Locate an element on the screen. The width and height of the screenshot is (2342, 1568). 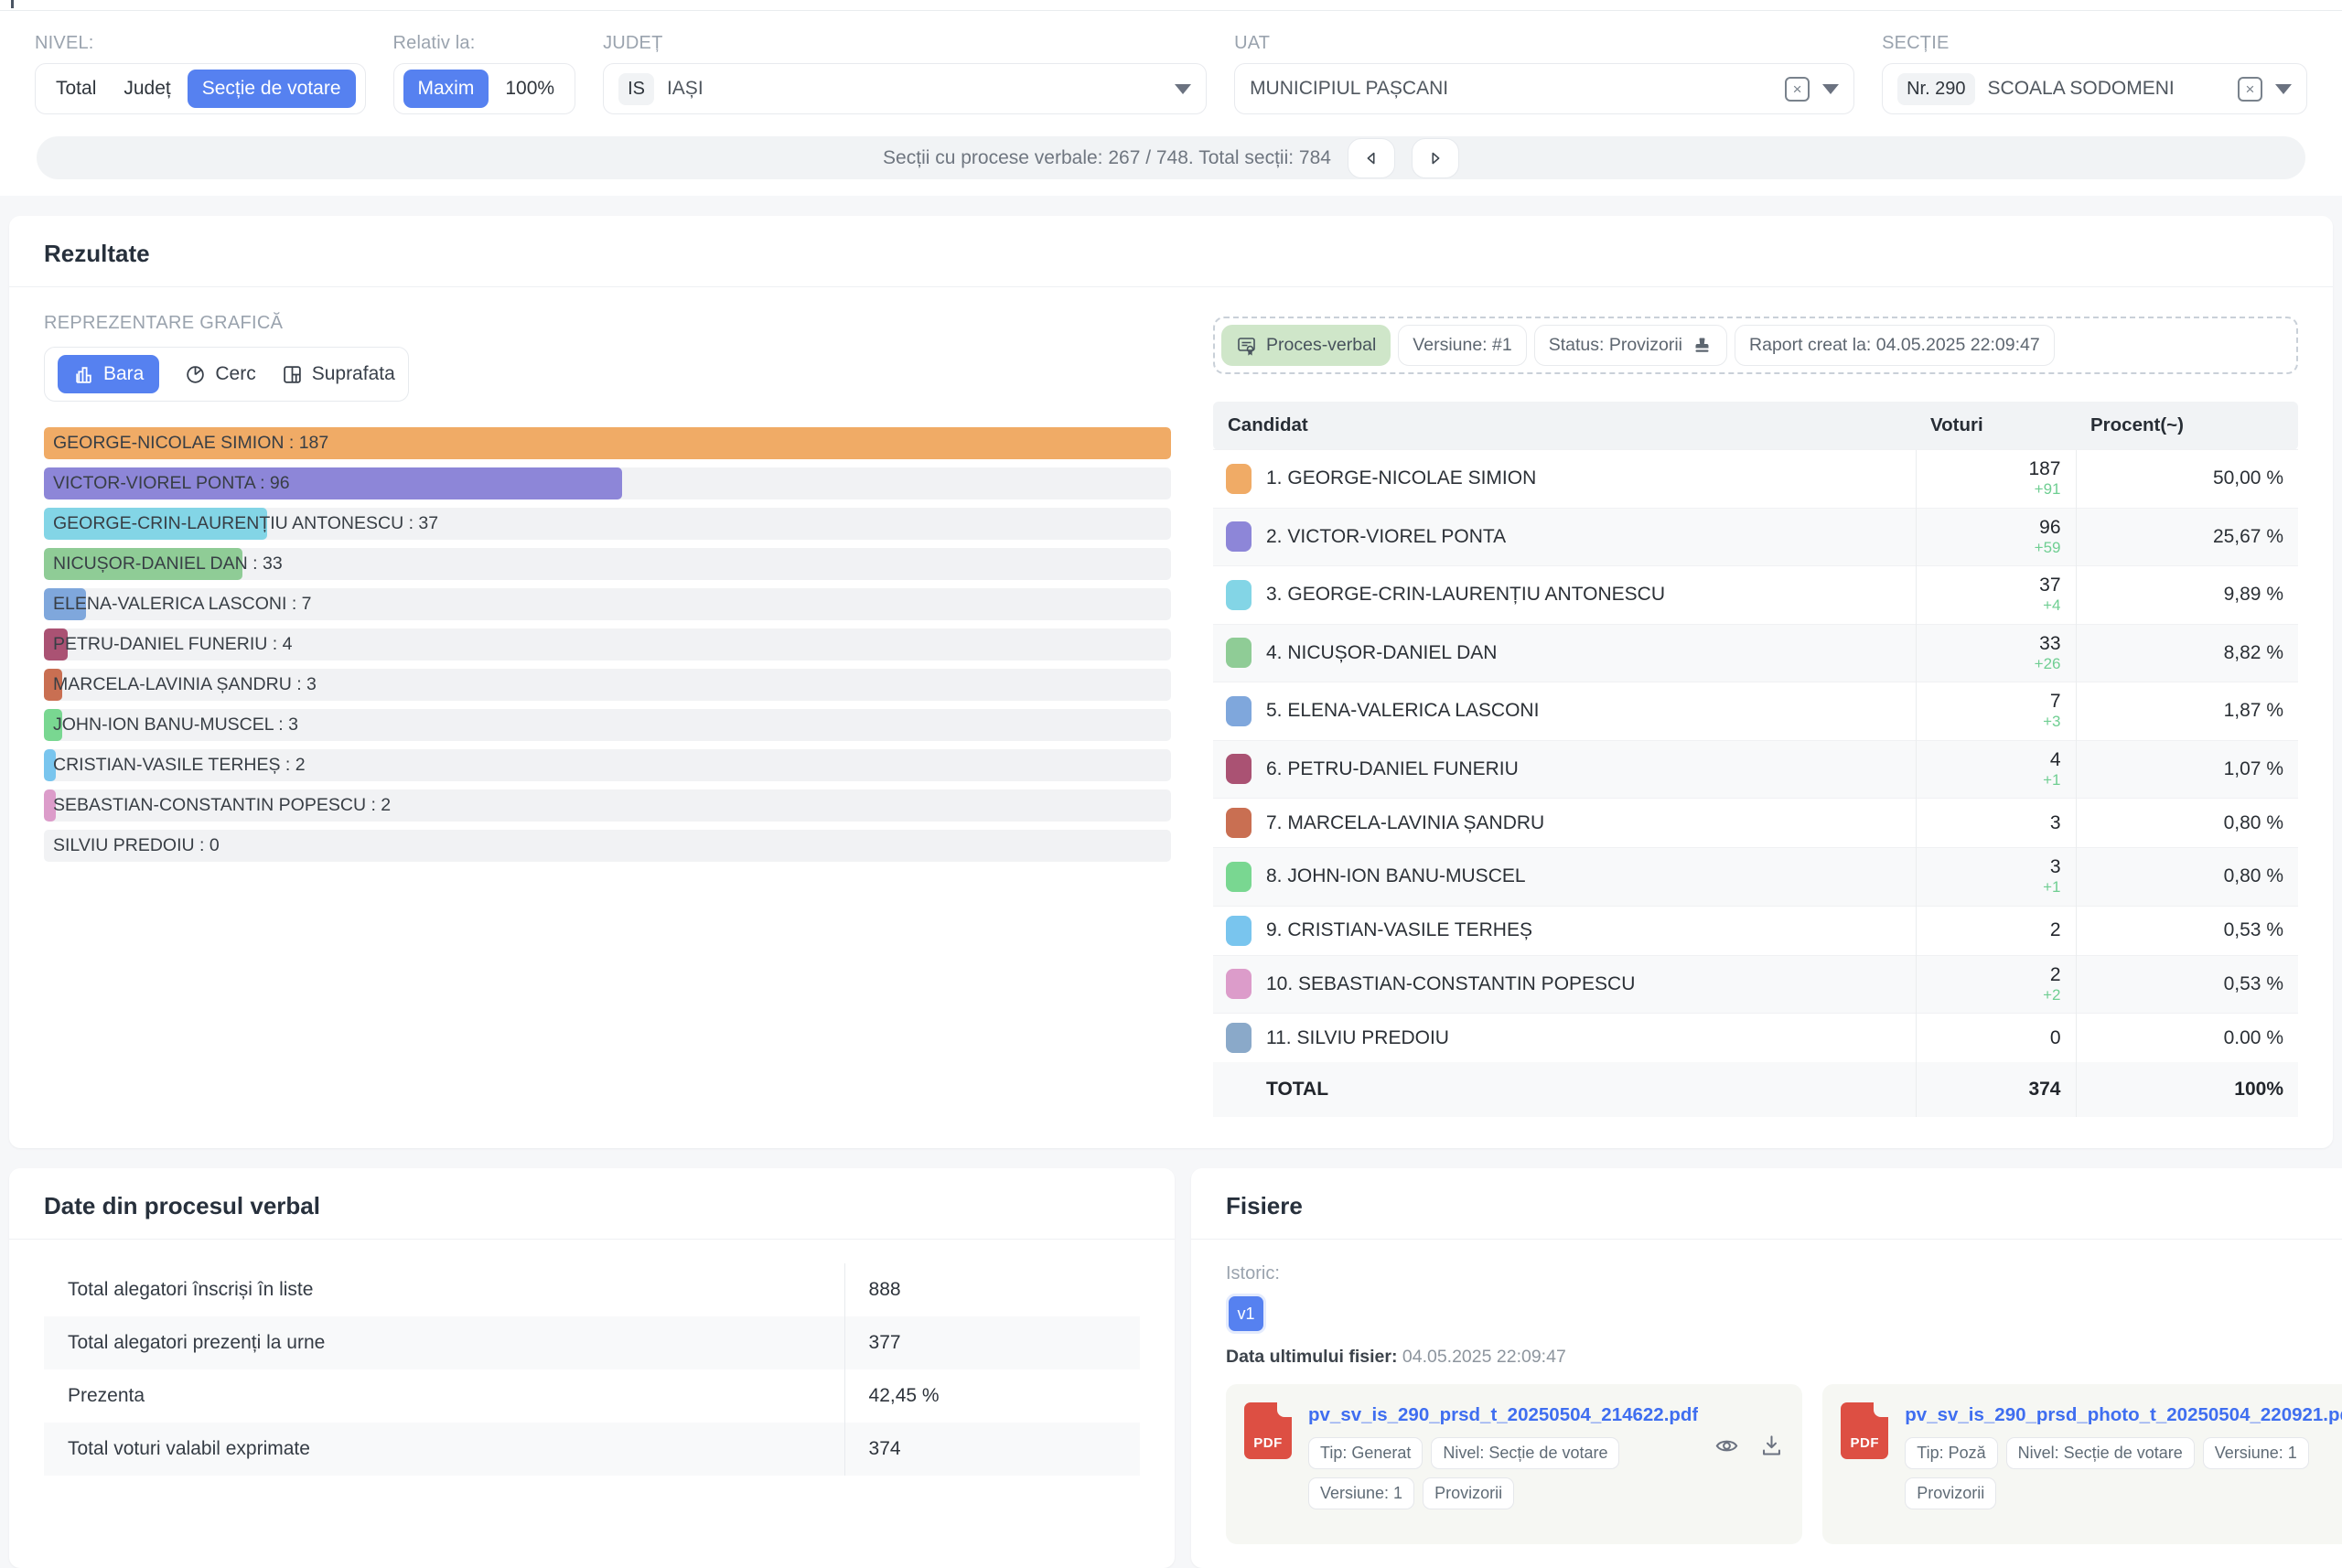
results-header-row: Candidat Voturi Procent(~) is located at coordinates (1755, 426).